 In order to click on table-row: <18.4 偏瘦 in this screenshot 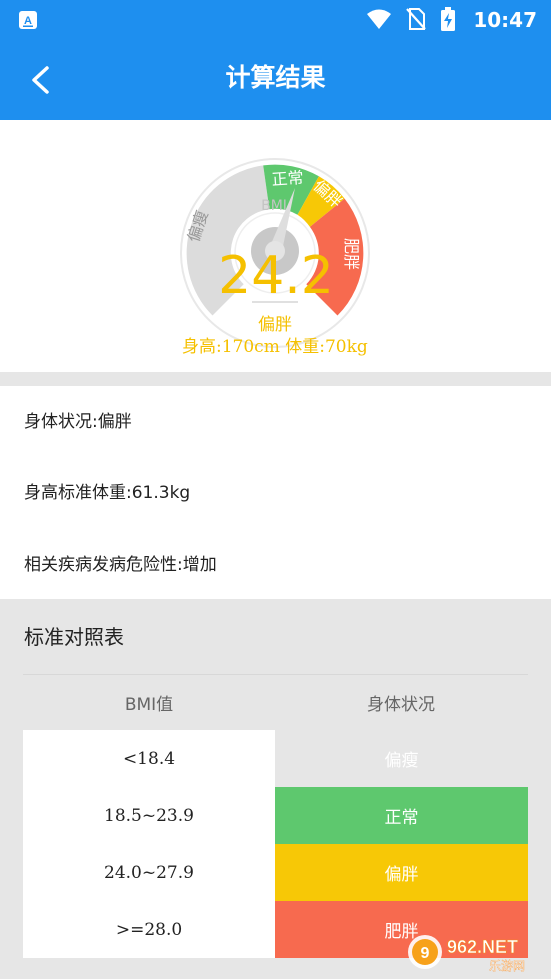, I will do `click(275, 758)`.